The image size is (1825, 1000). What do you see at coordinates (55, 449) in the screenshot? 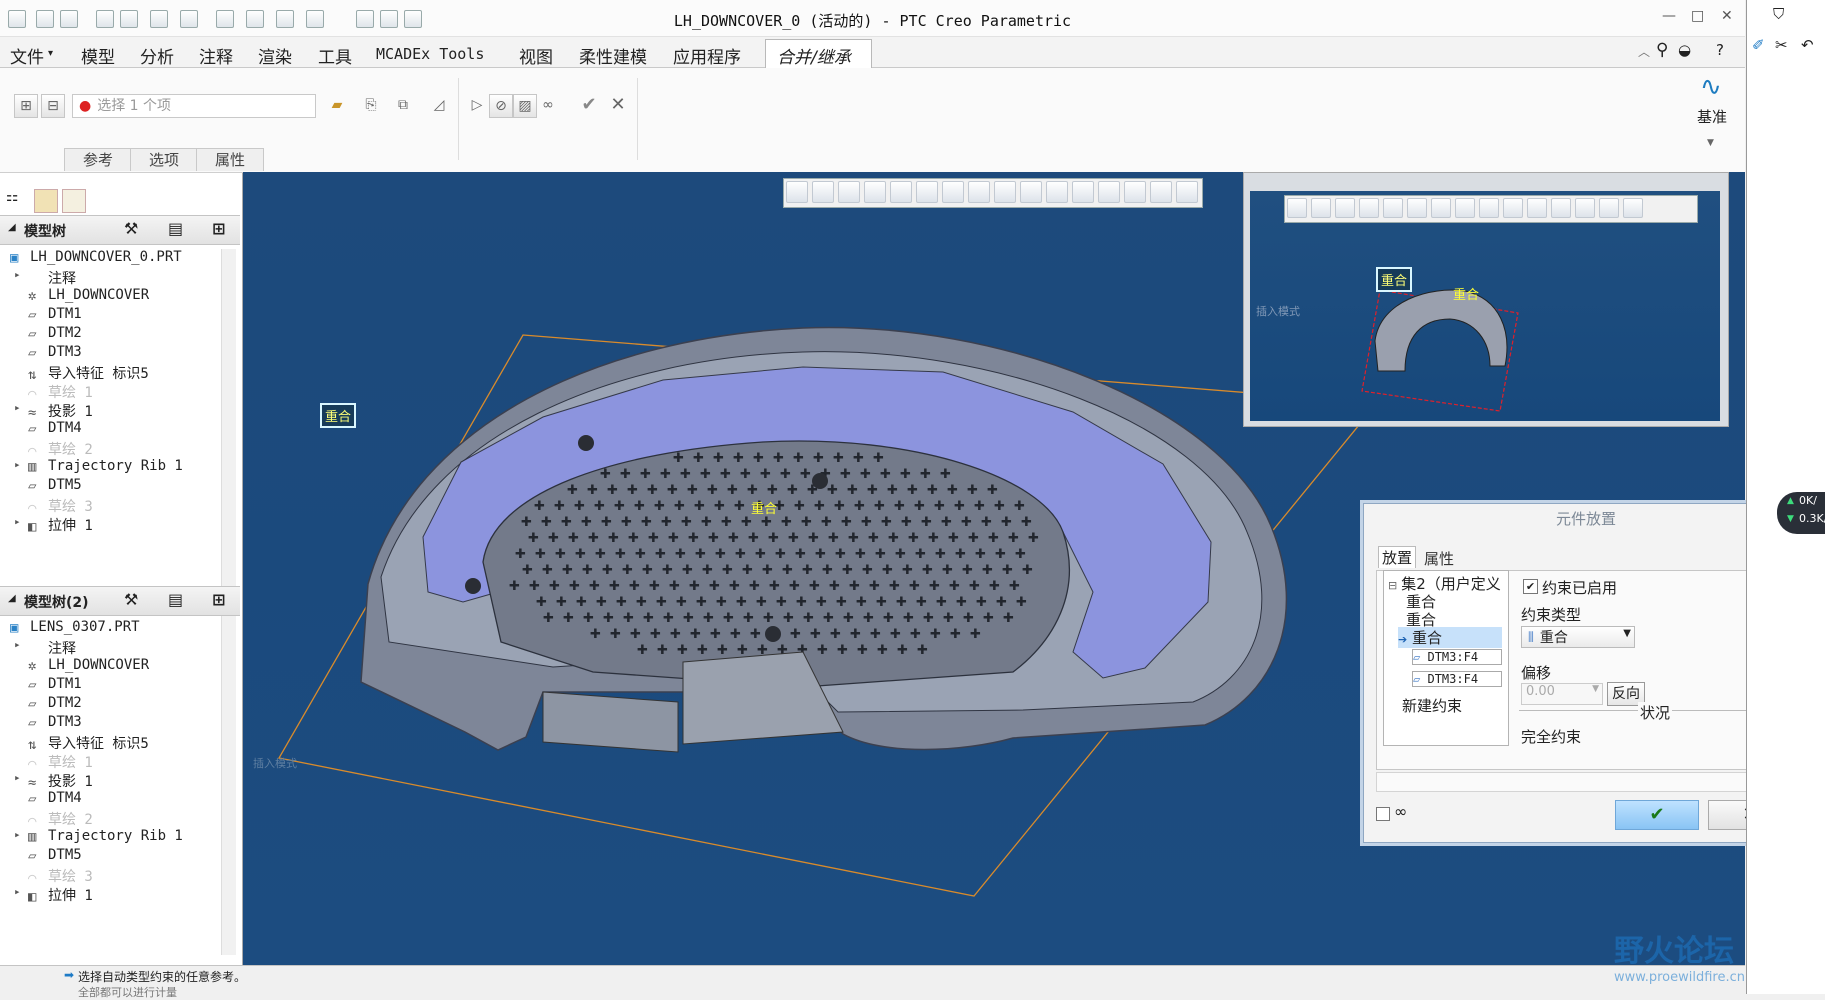
I see `tree-item: ⌒ 草绘 2` at bounding box center [55, 449].